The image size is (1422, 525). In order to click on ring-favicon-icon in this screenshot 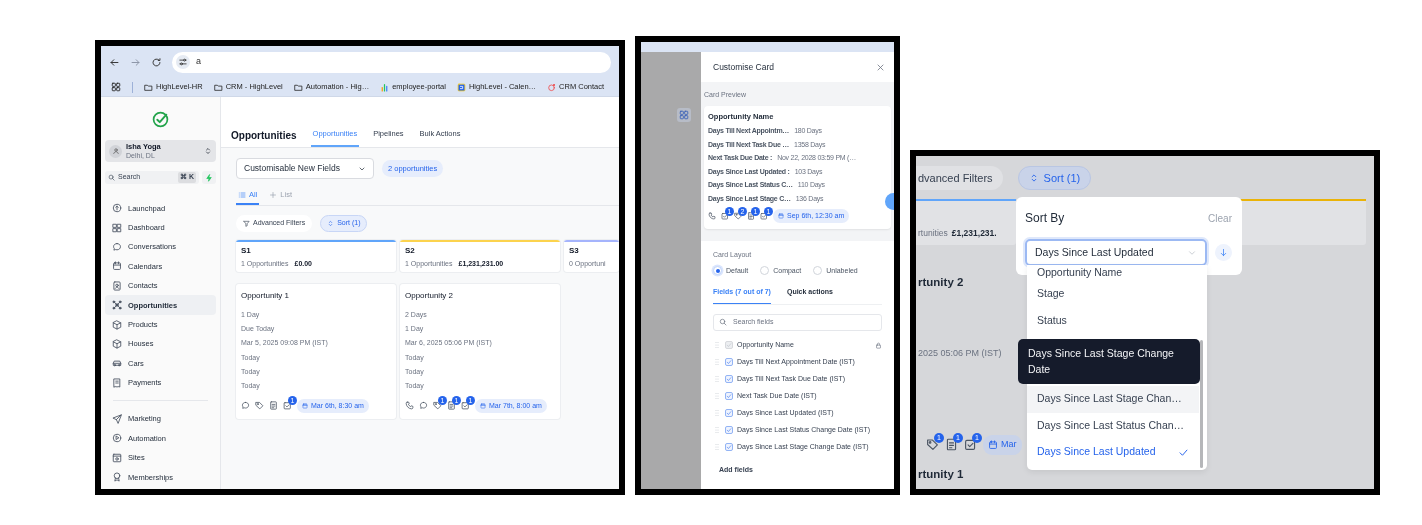, I will do `click(552, 87)`.